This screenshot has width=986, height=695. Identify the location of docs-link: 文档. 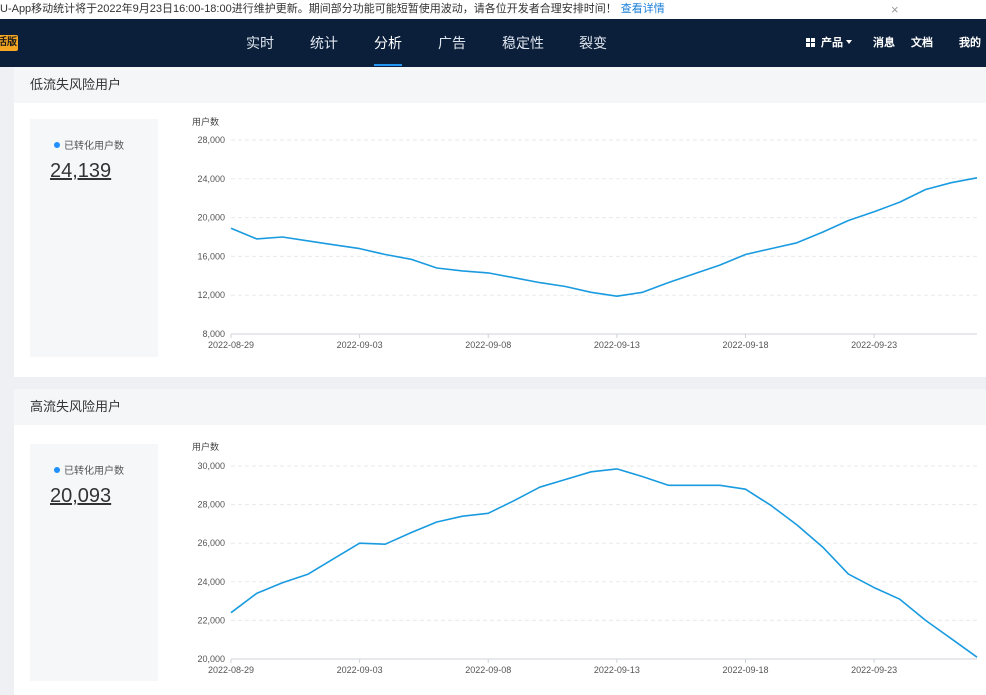
(922, 43).